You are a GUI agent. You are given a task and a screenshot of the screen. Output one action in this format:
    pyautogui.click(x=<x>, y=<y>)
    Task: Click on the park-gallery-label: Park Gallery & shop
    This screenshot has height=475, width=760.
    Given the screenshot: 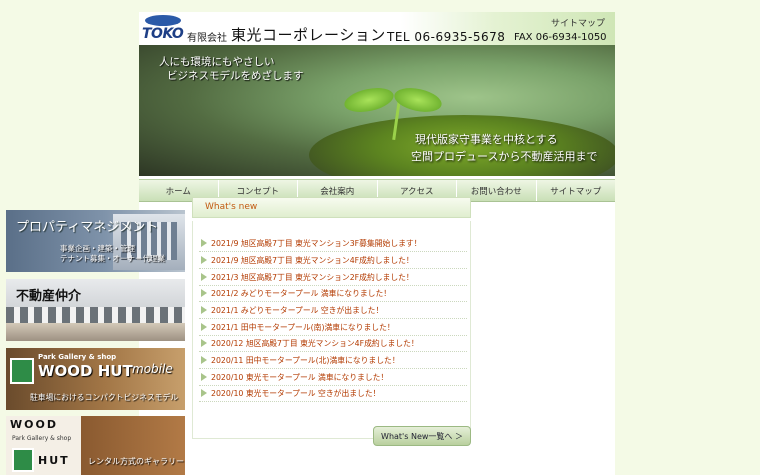 What is the action you would take?
    pyautogui.click(x=77, y=357)
    